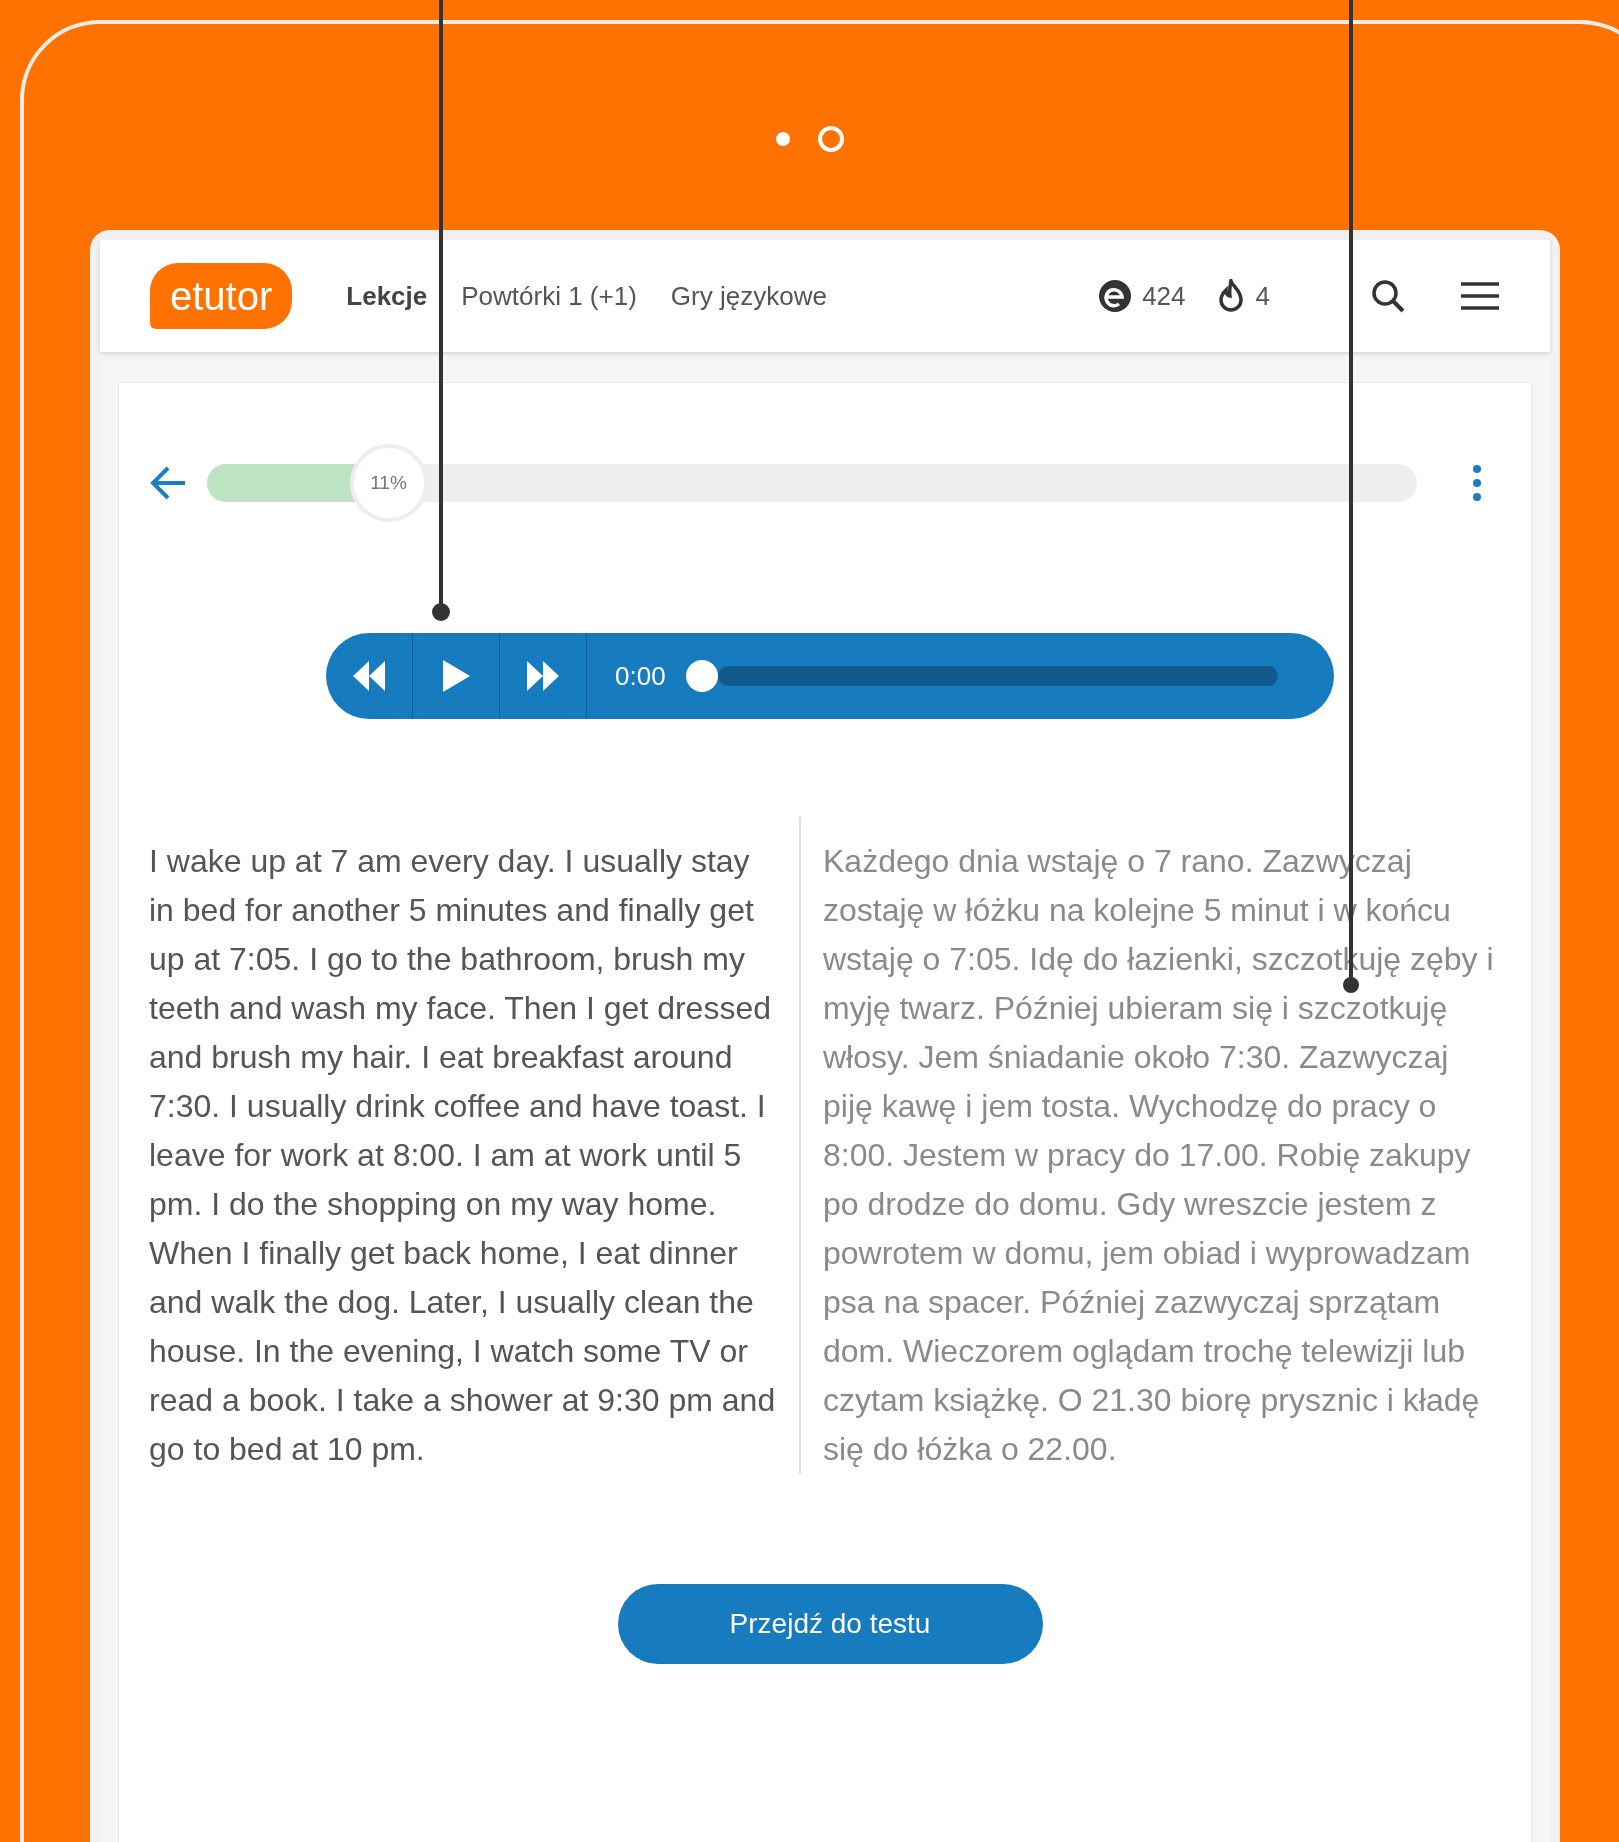  What do you see at coordinates (1164, 296) in the screenshot?
I see `points-count: 424` at bounding box center [1164, 296].